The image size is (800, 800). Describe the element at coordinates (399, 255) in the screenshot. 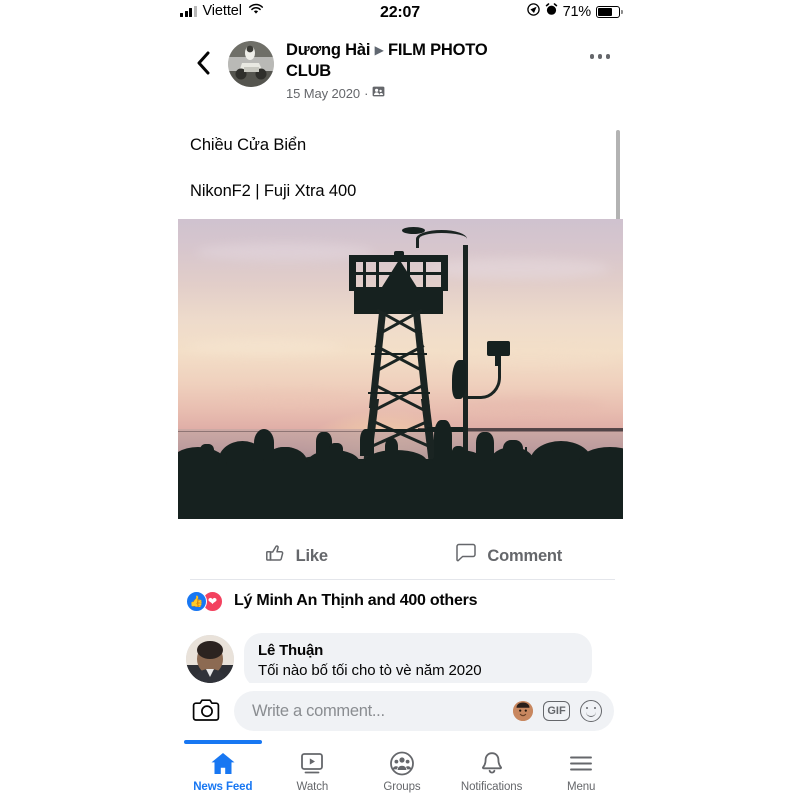

I see `tower-top-knob` at that location.